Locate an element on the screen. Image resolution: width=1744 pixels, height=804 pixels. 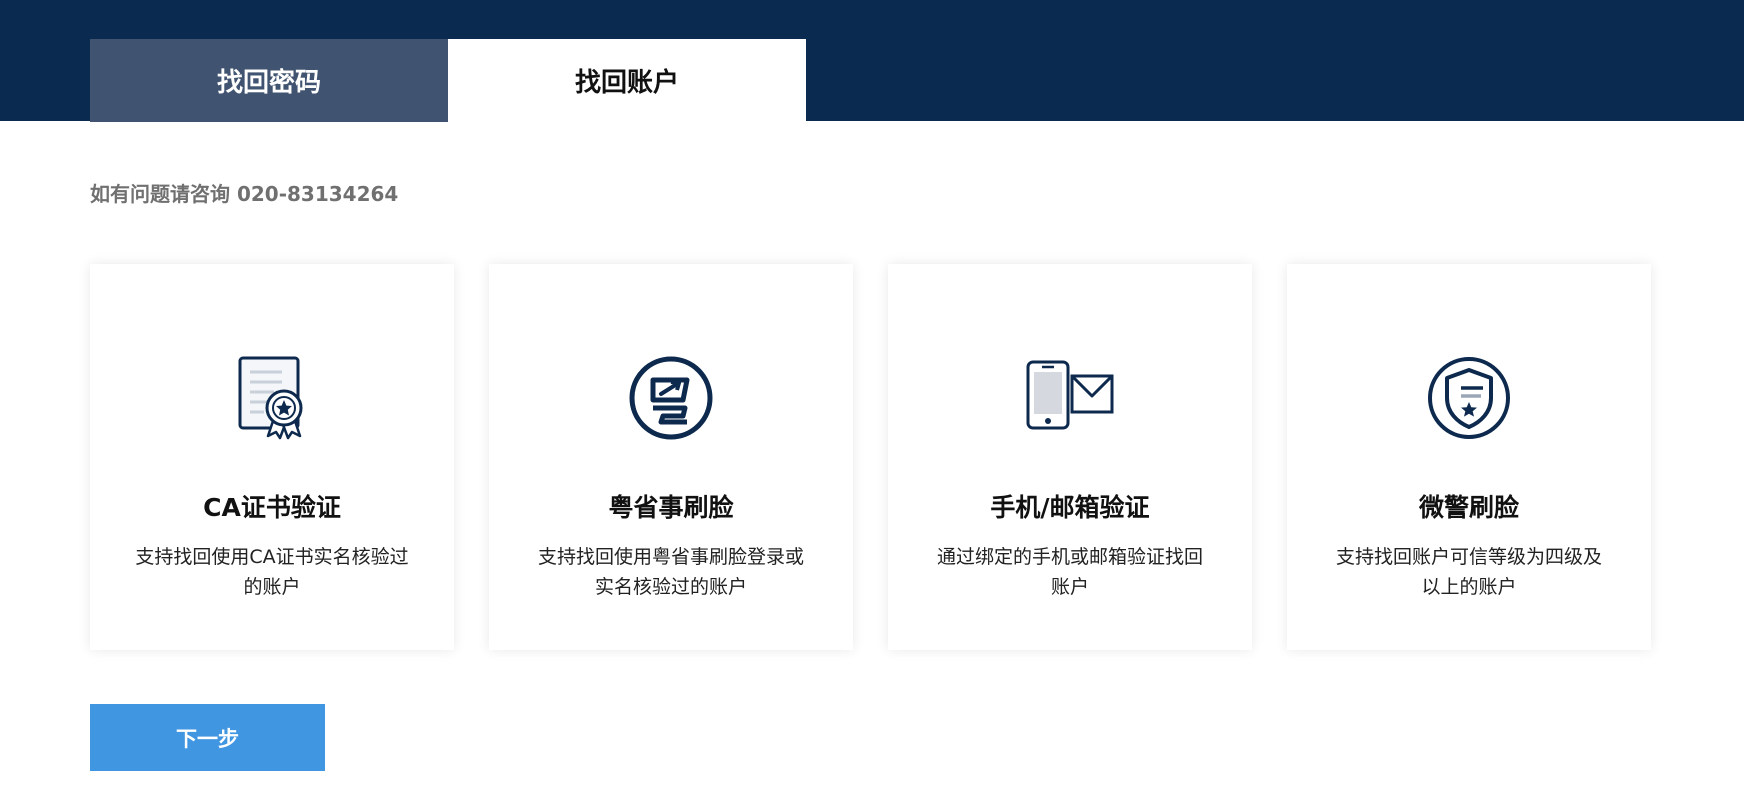
contact-info: 如有问题请咨询 020-83134264 is located at coordinates (244, 194).